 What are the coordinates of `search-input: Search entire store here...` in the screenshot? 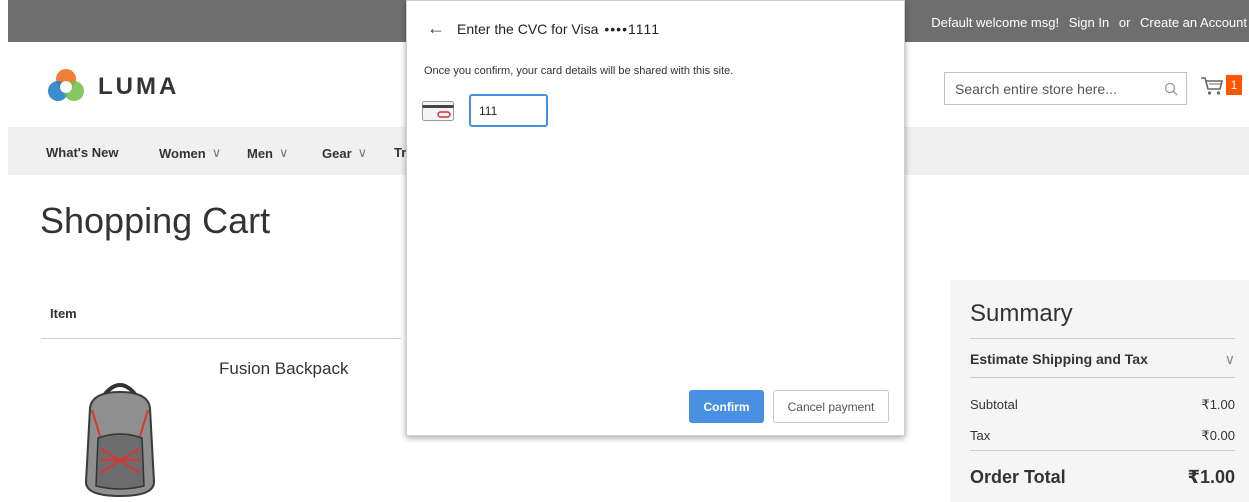 It's located at (1065, 88).